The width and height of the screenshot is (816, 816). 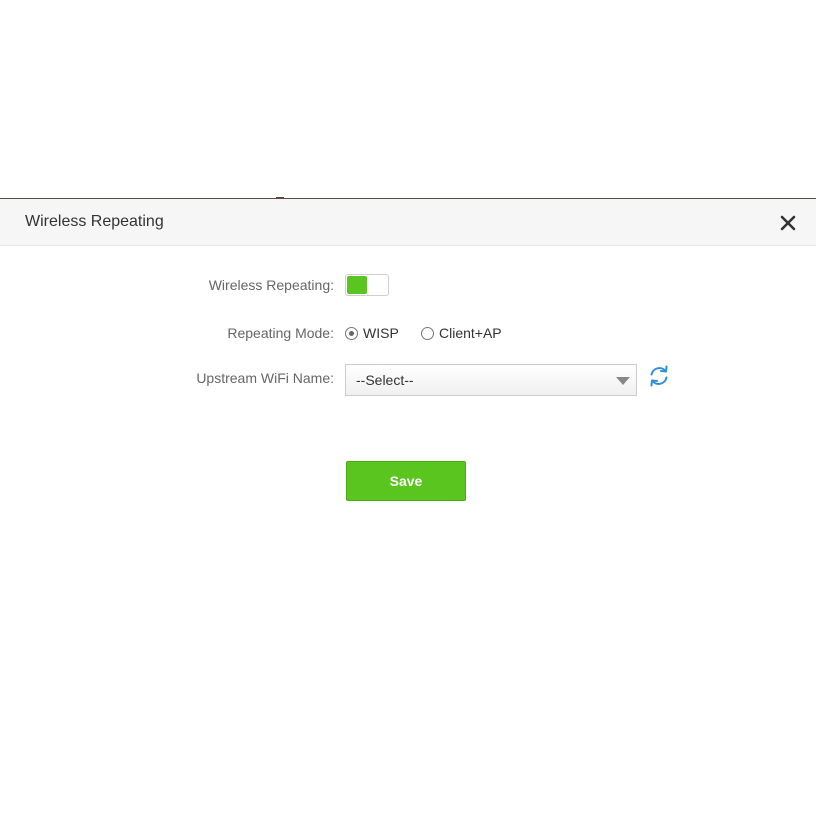 I want to click on radio-wisp-circle, so click(x=351, y=333).